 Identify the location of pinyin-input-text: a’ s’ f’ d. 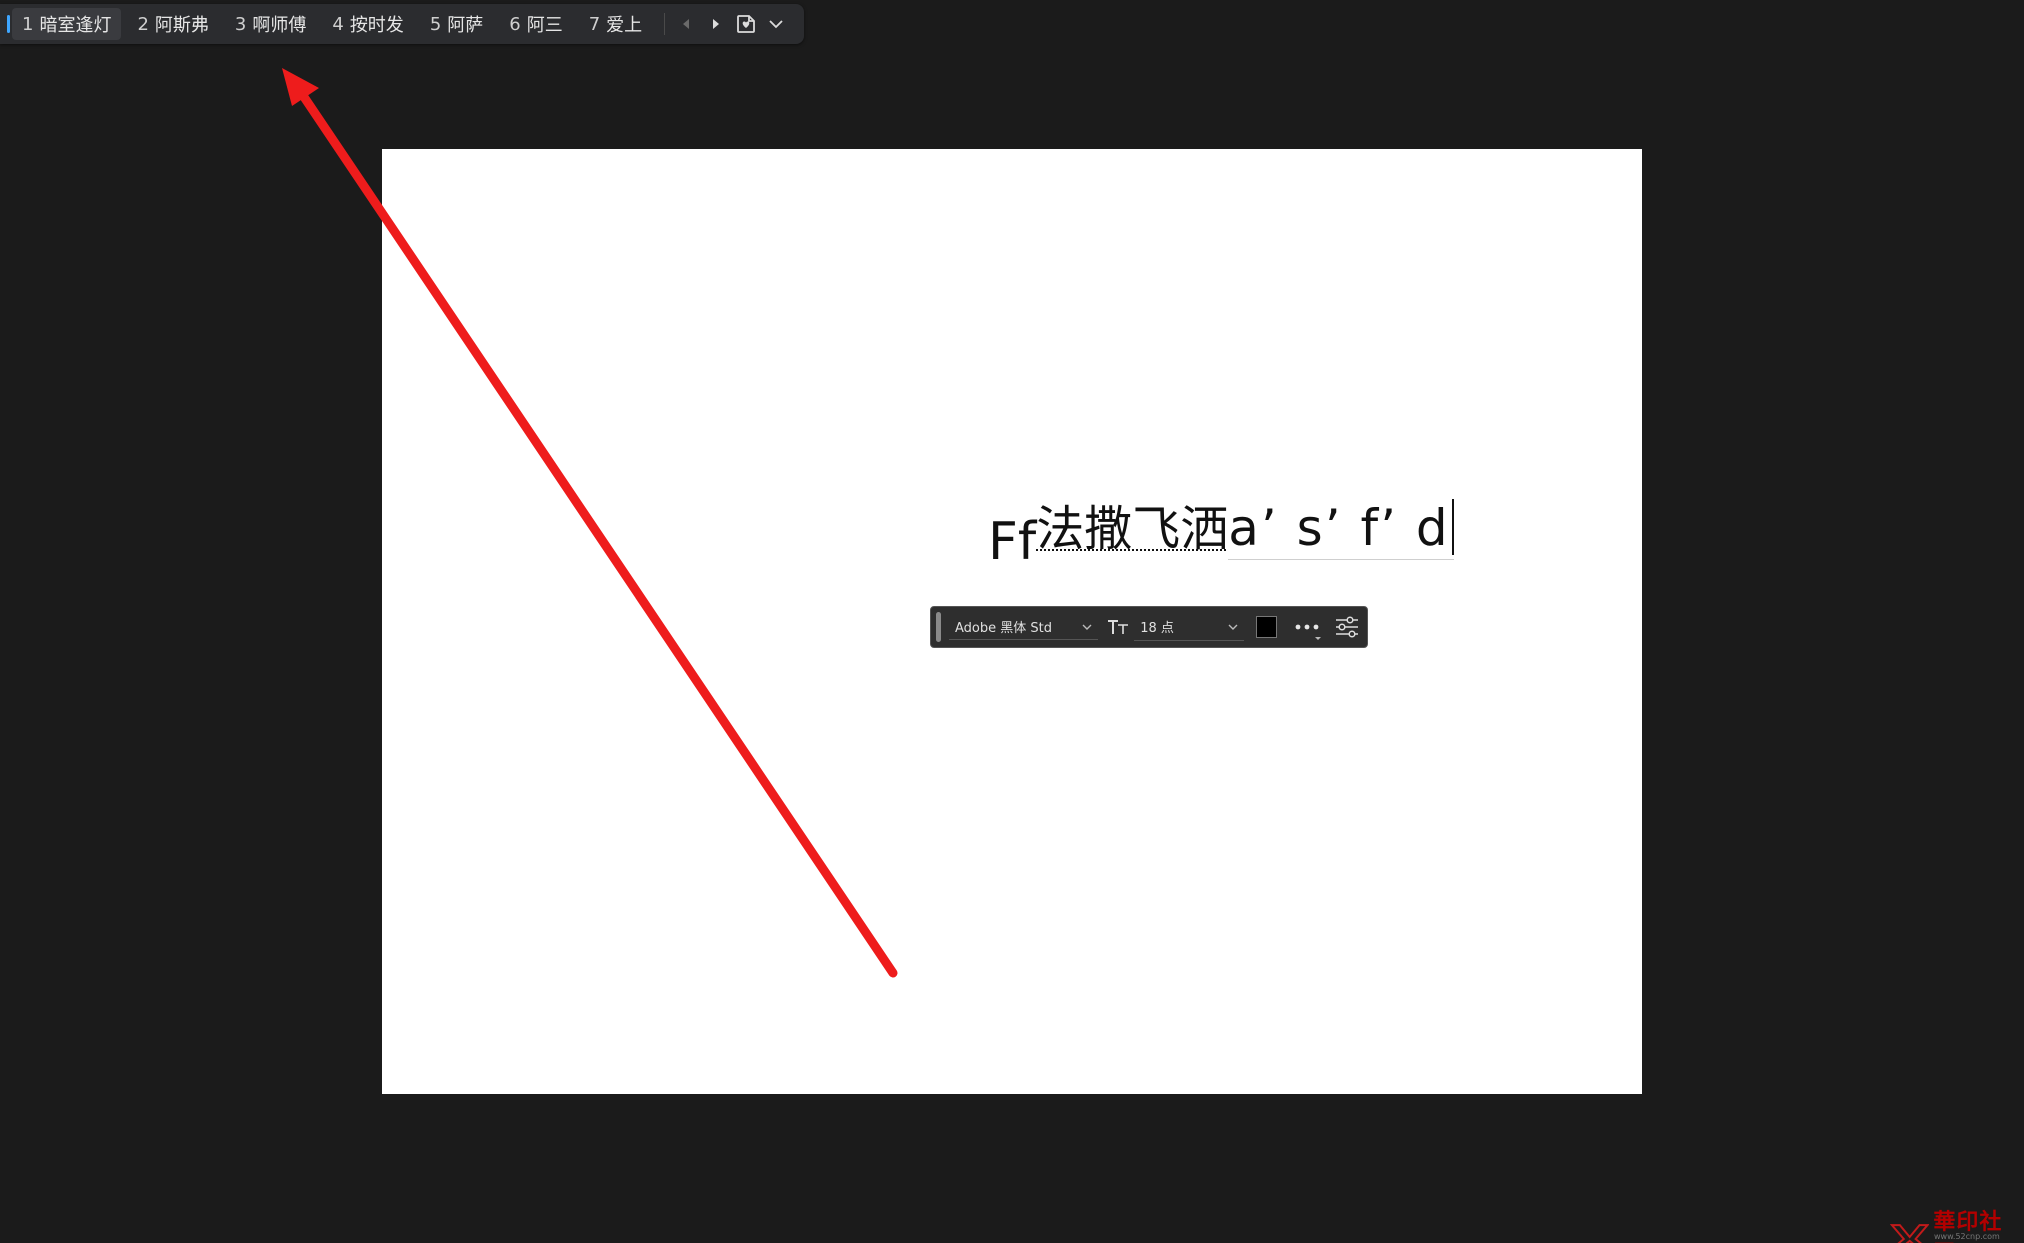
(1339, 528).